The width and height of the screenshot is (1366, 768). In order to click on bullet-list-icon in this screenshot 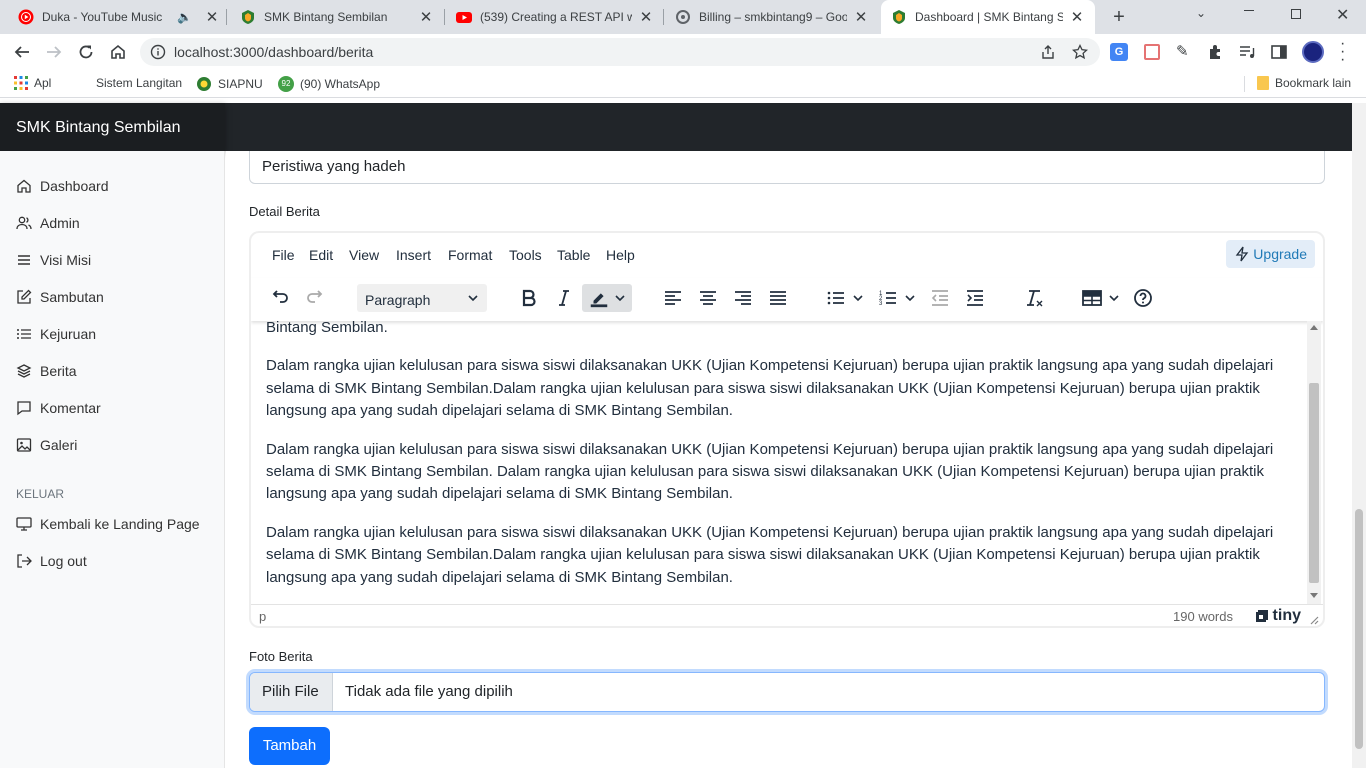, I will do `click(835, 298)`.